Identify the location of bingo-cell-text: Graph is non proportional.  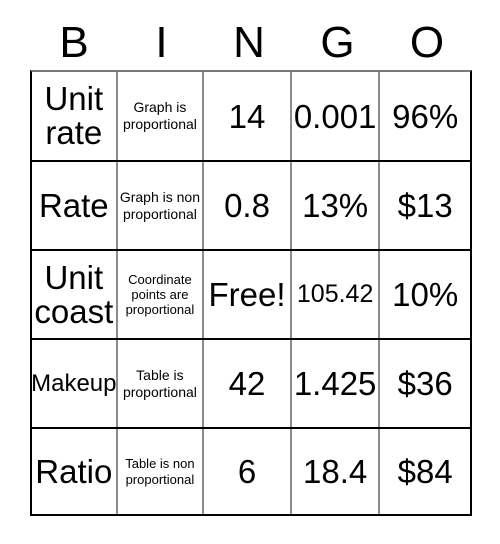
(159, 205).